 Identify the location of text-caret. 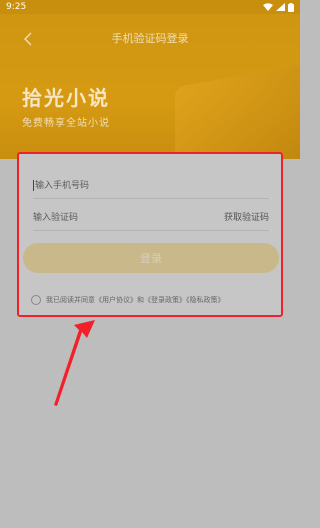
(33, 185).